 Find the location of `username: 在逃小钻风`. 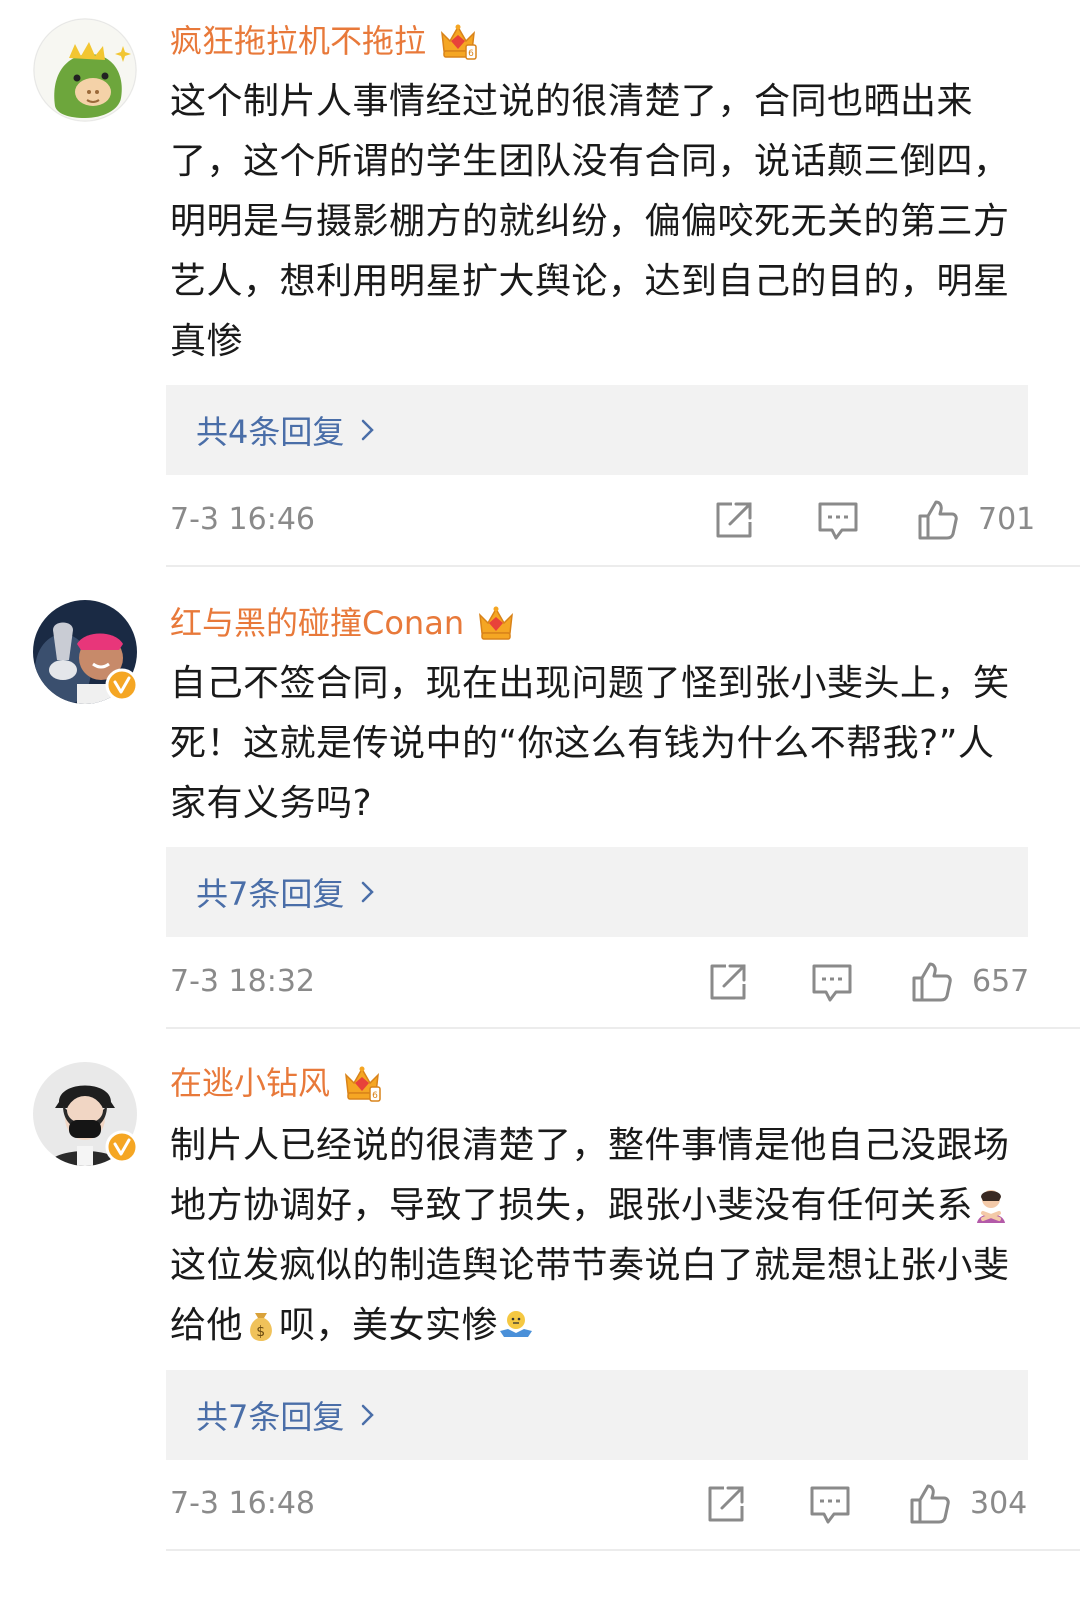

username: 在逃小钻风 is located at coordinates (250, 1083).